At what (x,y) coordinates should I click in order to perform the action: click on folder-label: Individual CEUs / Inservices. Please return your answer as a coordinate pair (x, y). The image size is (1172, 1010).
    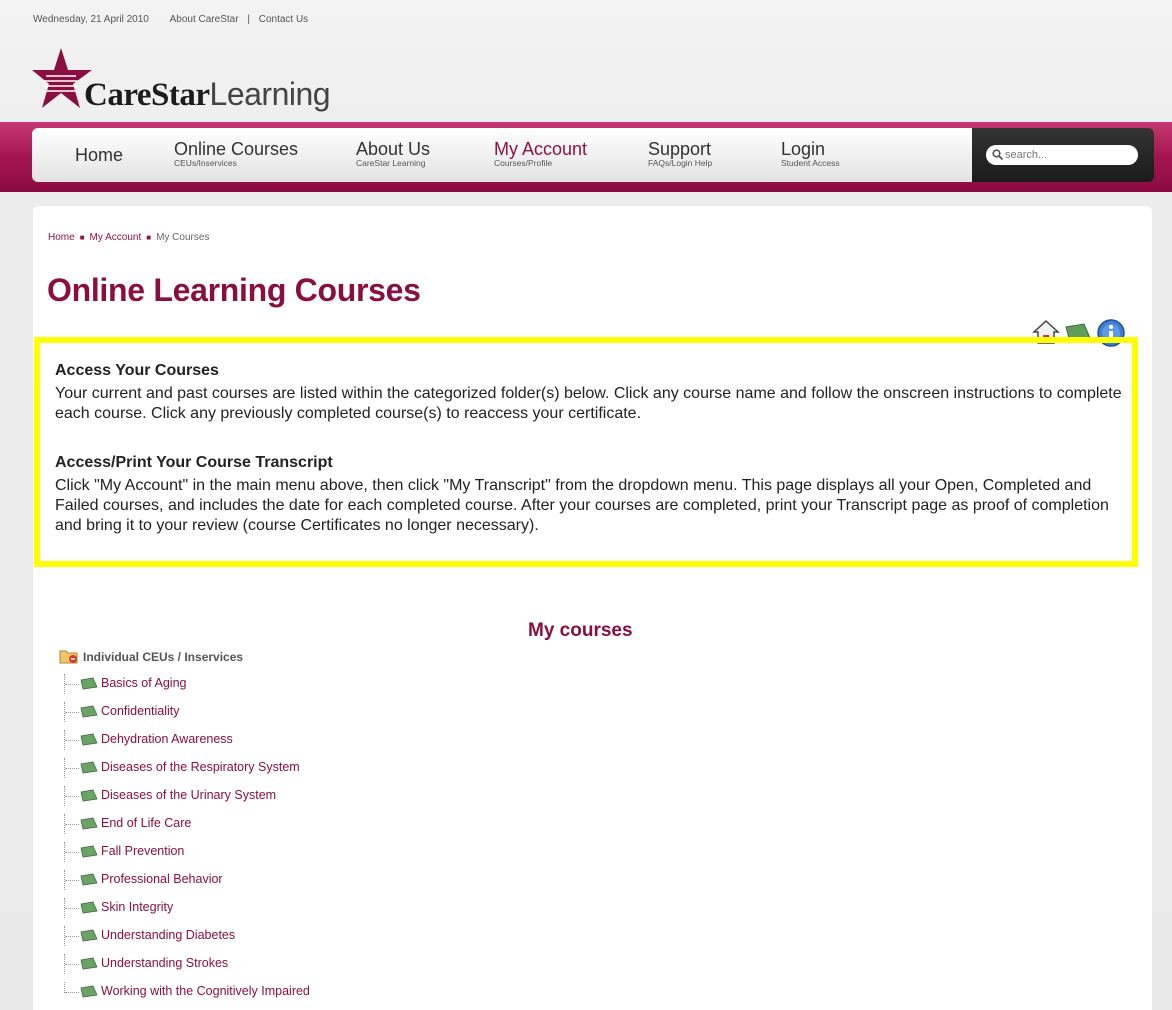
    Looking at the image, I should click on (163, 657).